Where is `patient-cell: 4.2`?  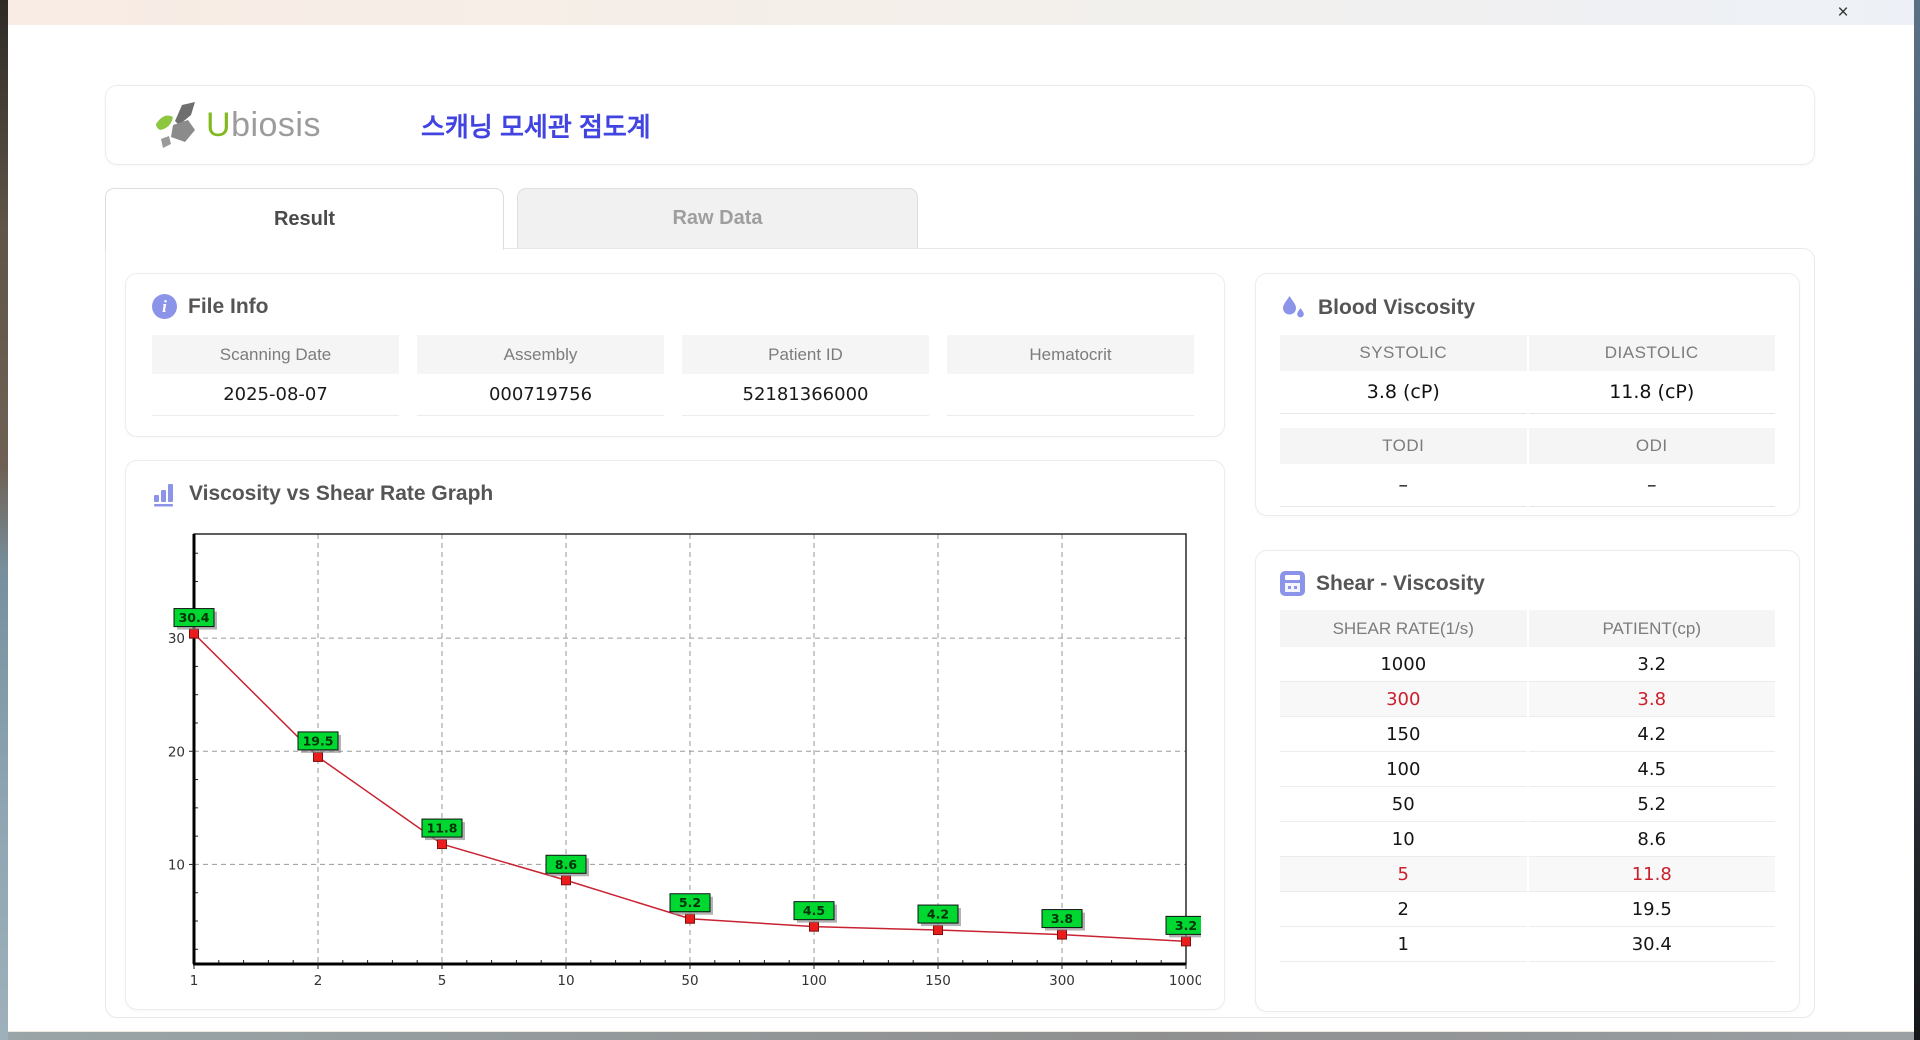
patient-cell: 4.2 is located at coordinates (1651, 734).